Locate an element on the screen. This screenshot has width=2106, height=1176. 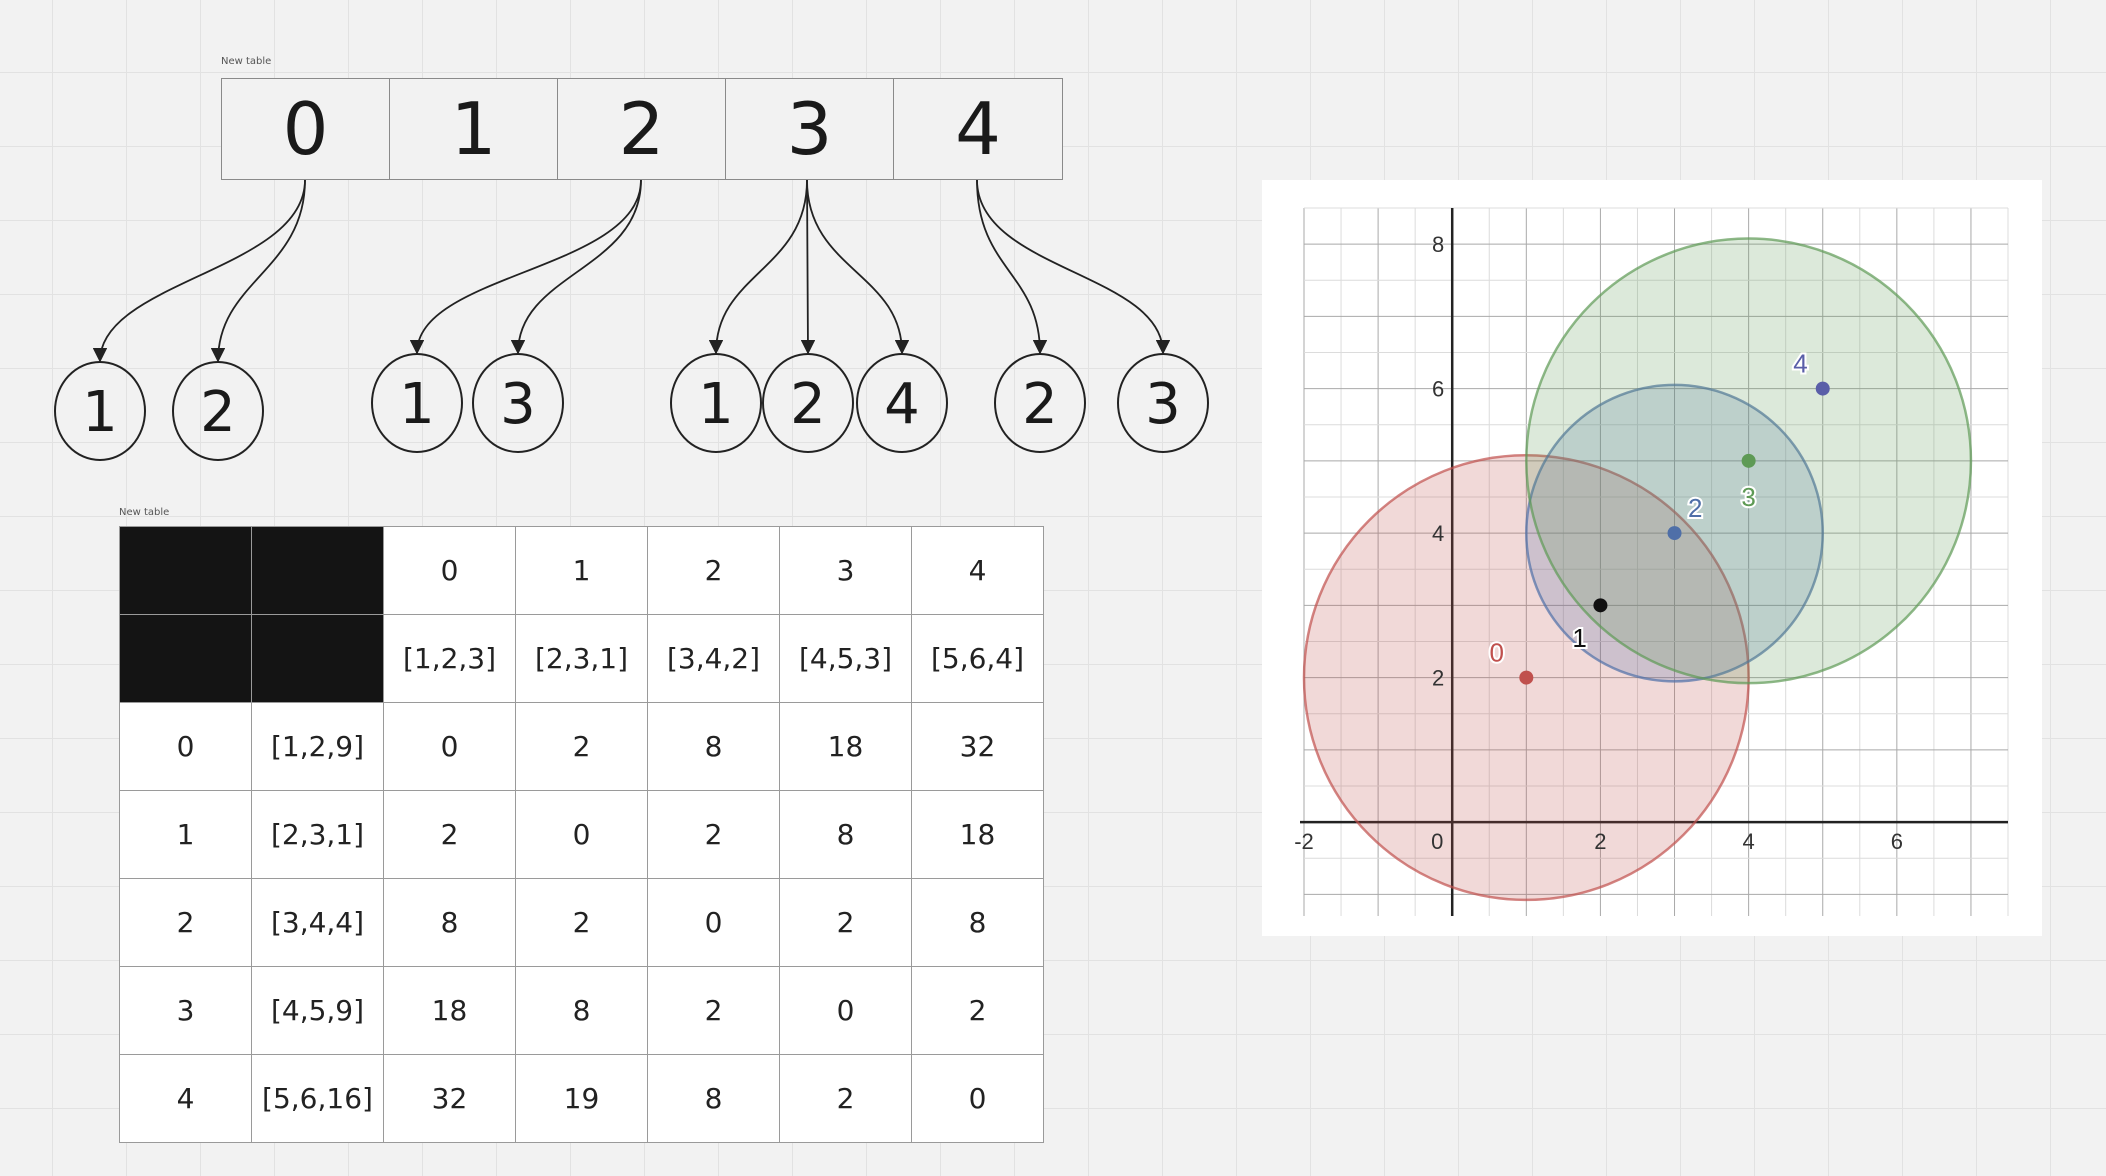
table-row: 4 [5,6,16] 32 19 8 2 0 is located at coordinates (581, 1098).